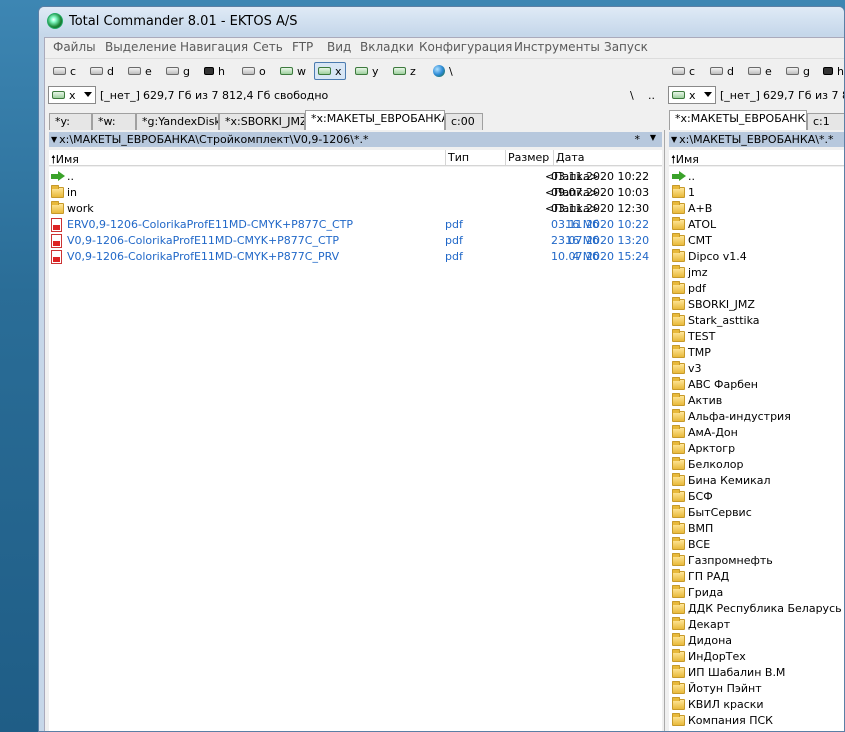  Describe the element at coordinates (664, 430) in the screenshot. I see `panel-splitter` at that location.